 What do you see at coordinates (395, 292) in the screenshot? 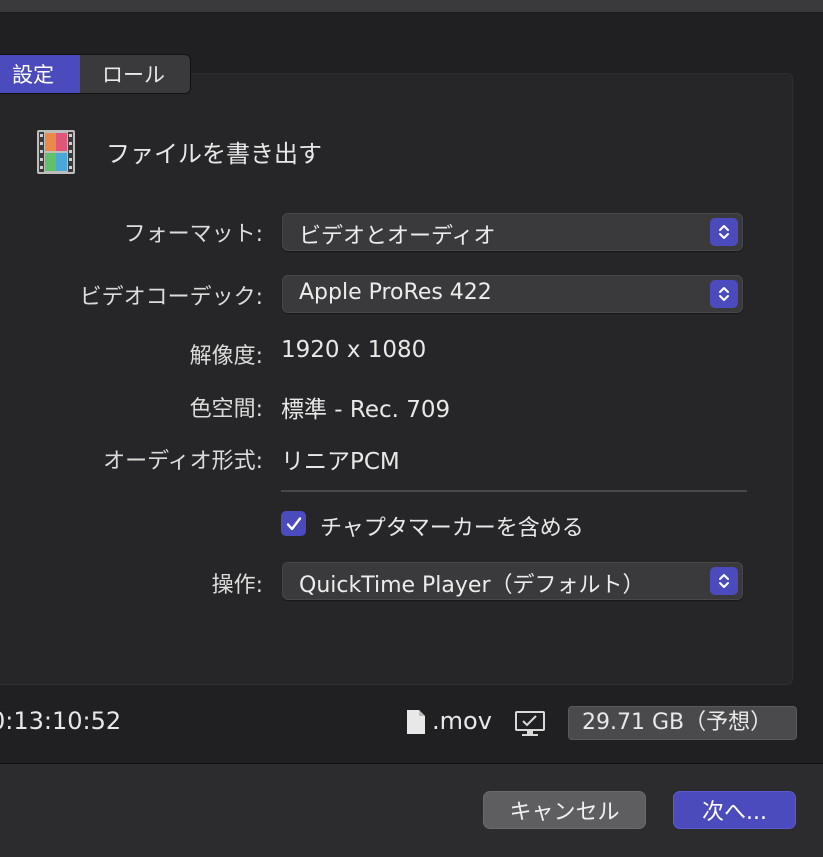
I see `codec-value: Apple ProRes 422` at bounding box center [395, 292].